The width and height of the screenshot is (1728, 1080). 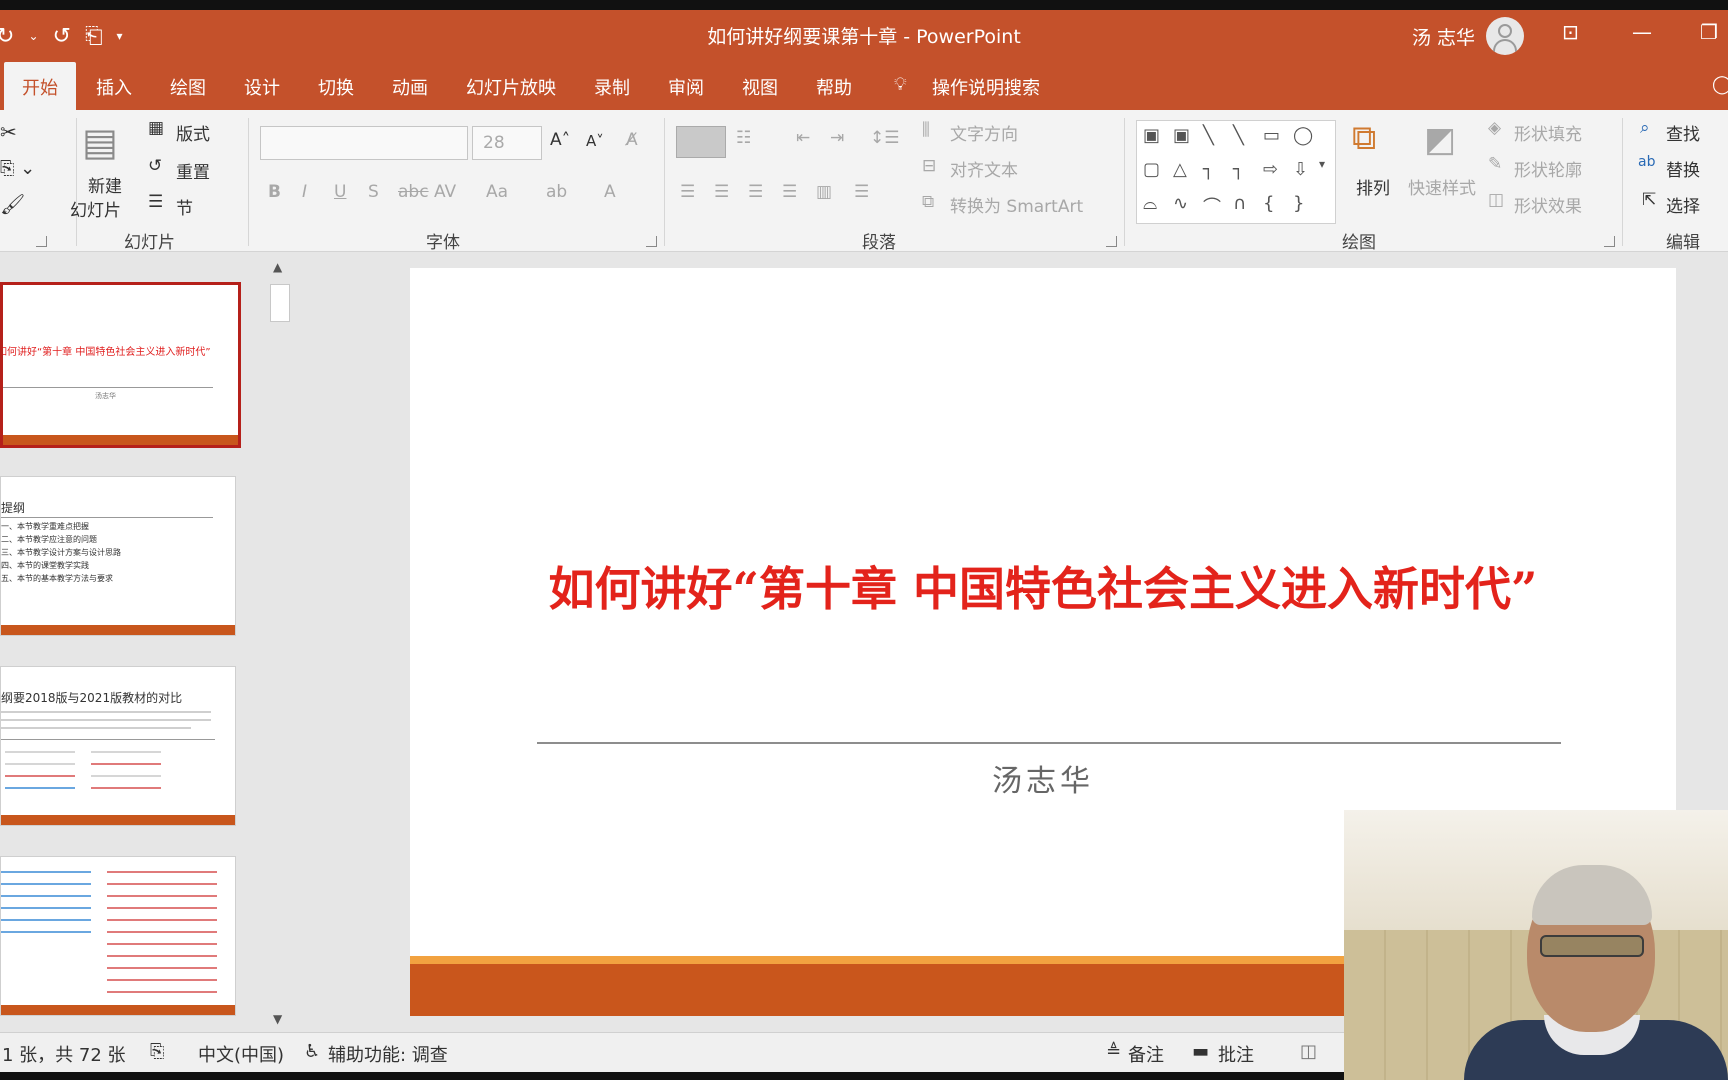 I want to click on down-arrow-icon: ⇩, so click(x=1300, y=169).